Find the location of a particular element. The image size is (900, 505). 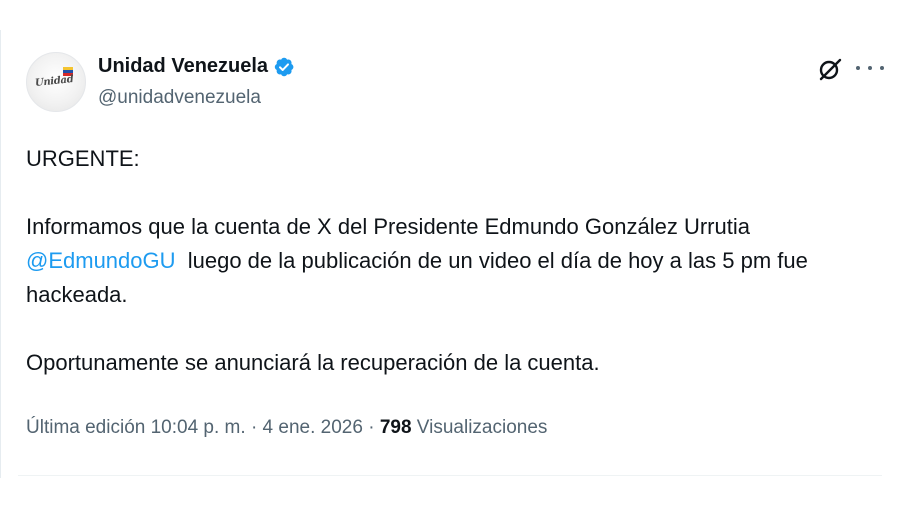

divider is located at coordinates (450, 475).